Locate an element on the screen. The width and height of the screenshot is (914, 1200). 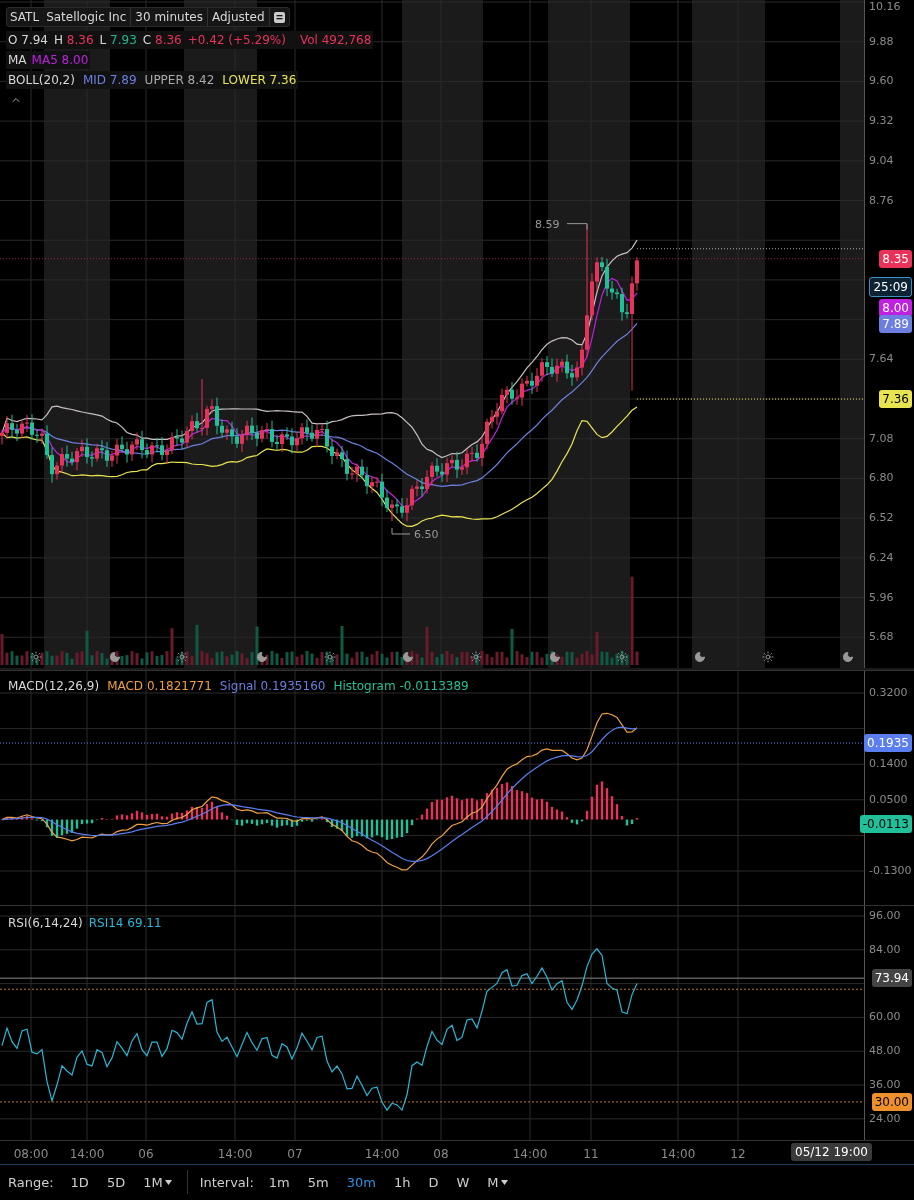
ohlc-value: C 8.36 is located at coordinates (162, 40).